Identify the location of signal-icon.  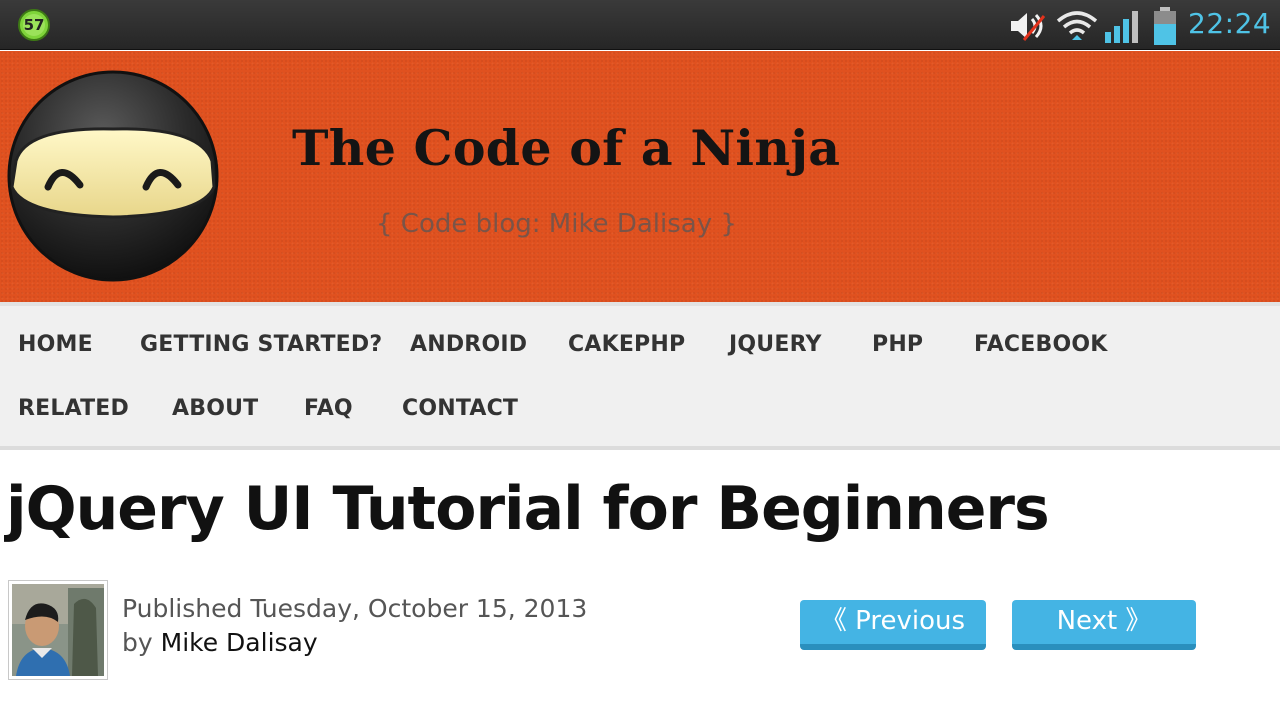
(1121, 27).